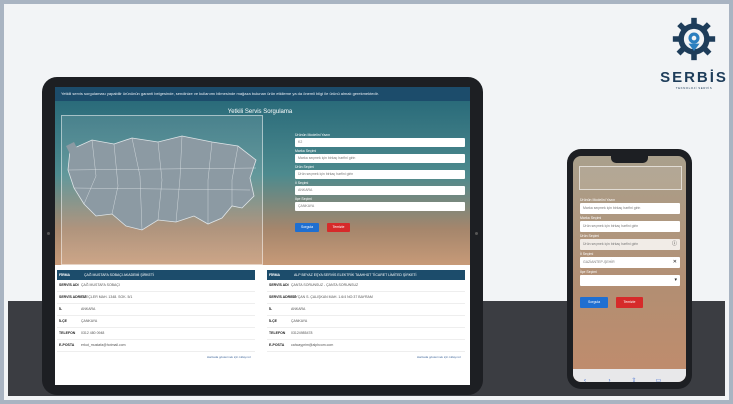 This screenshot has height=404, width=733. I want to click on share-icon: ⇧, so click(634, 378).